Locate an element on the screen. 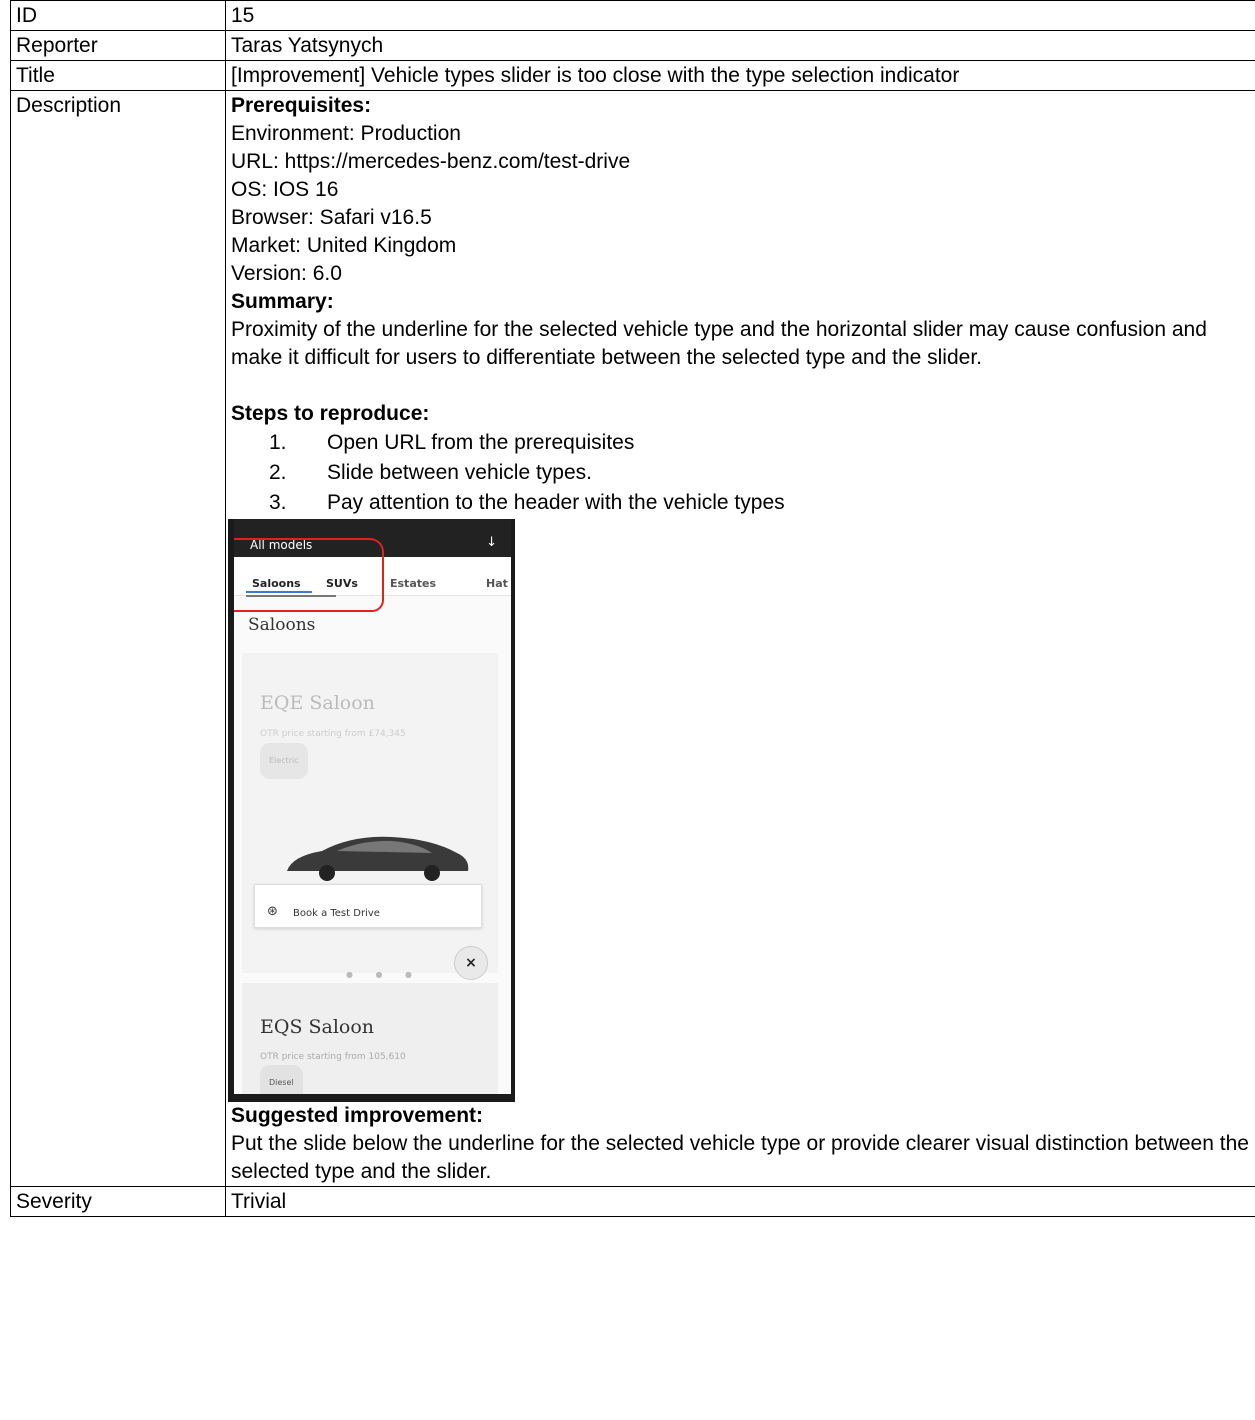 The height and width of the screenshot is (1420, 1255). row-id: ID 15 is located at coordinates (632, 15).